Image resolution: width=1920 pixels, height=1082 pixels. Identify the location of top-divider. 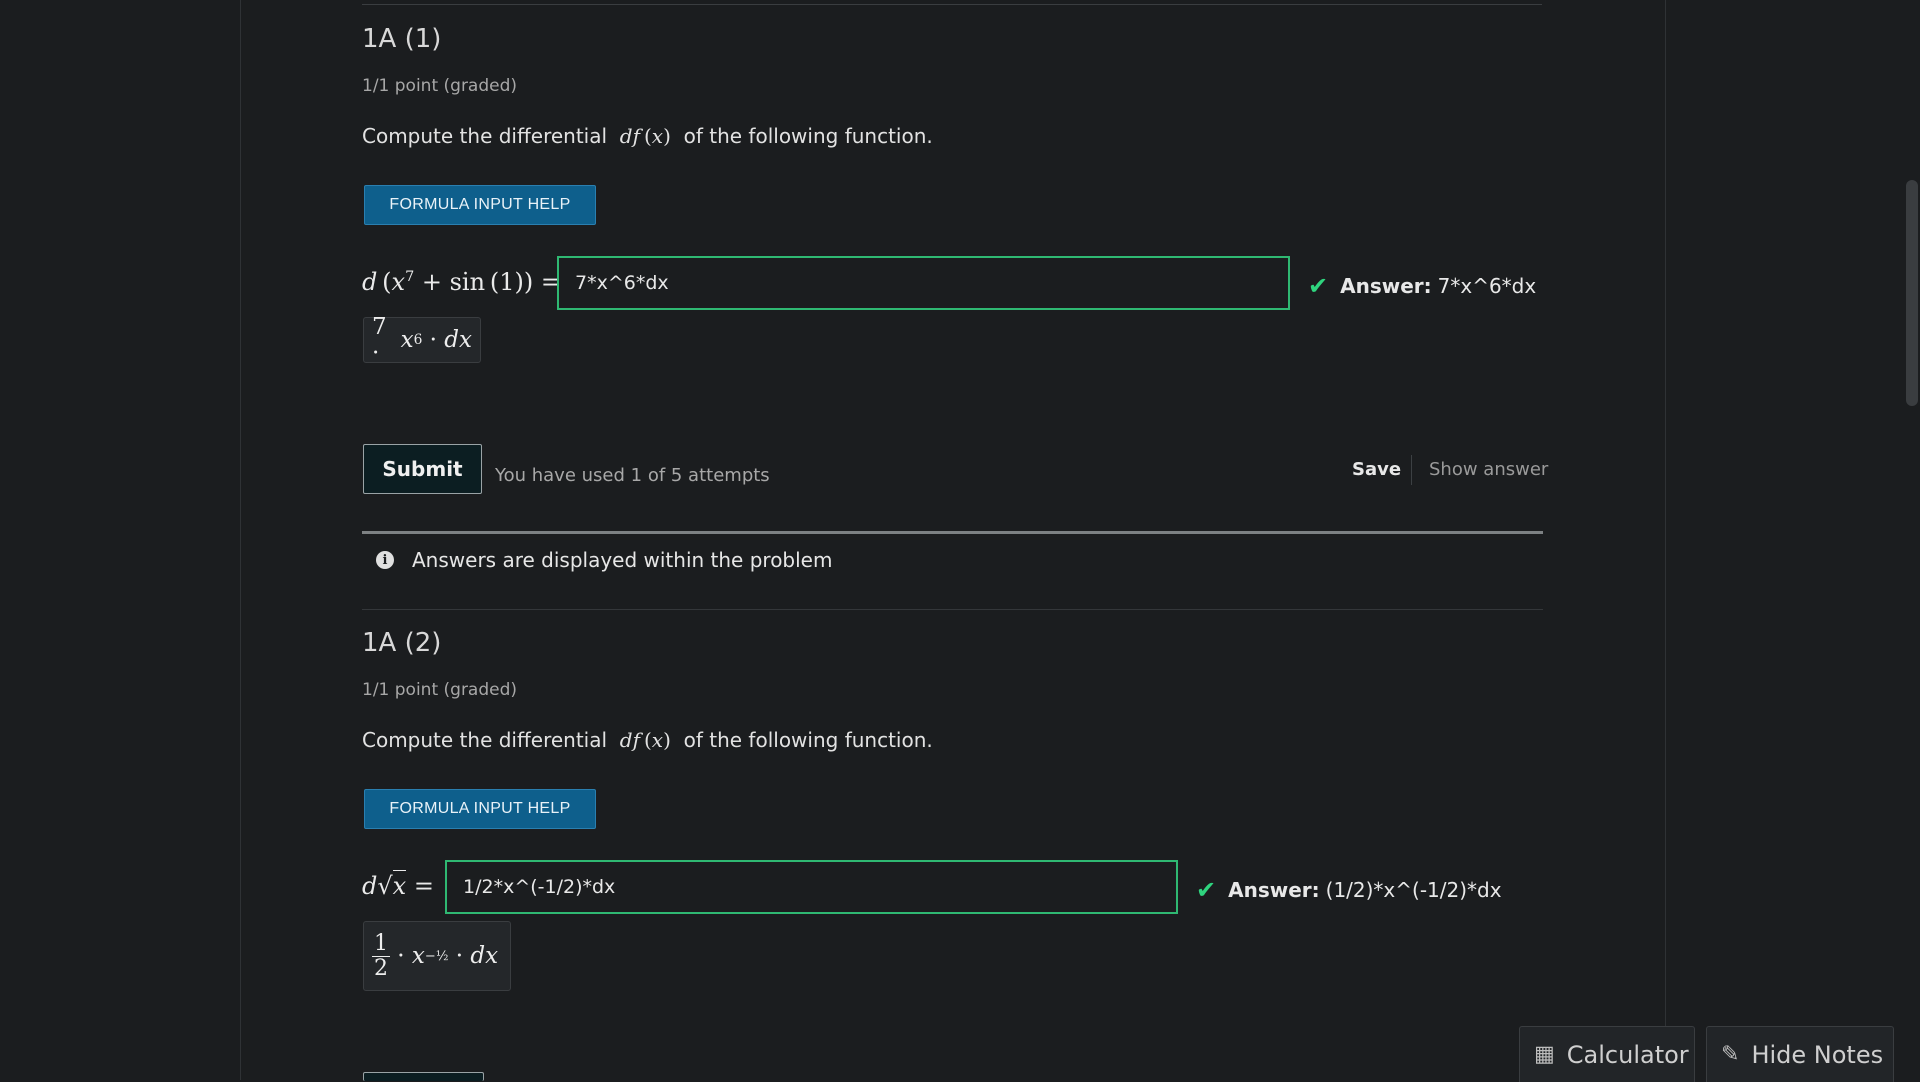
(952, 4).